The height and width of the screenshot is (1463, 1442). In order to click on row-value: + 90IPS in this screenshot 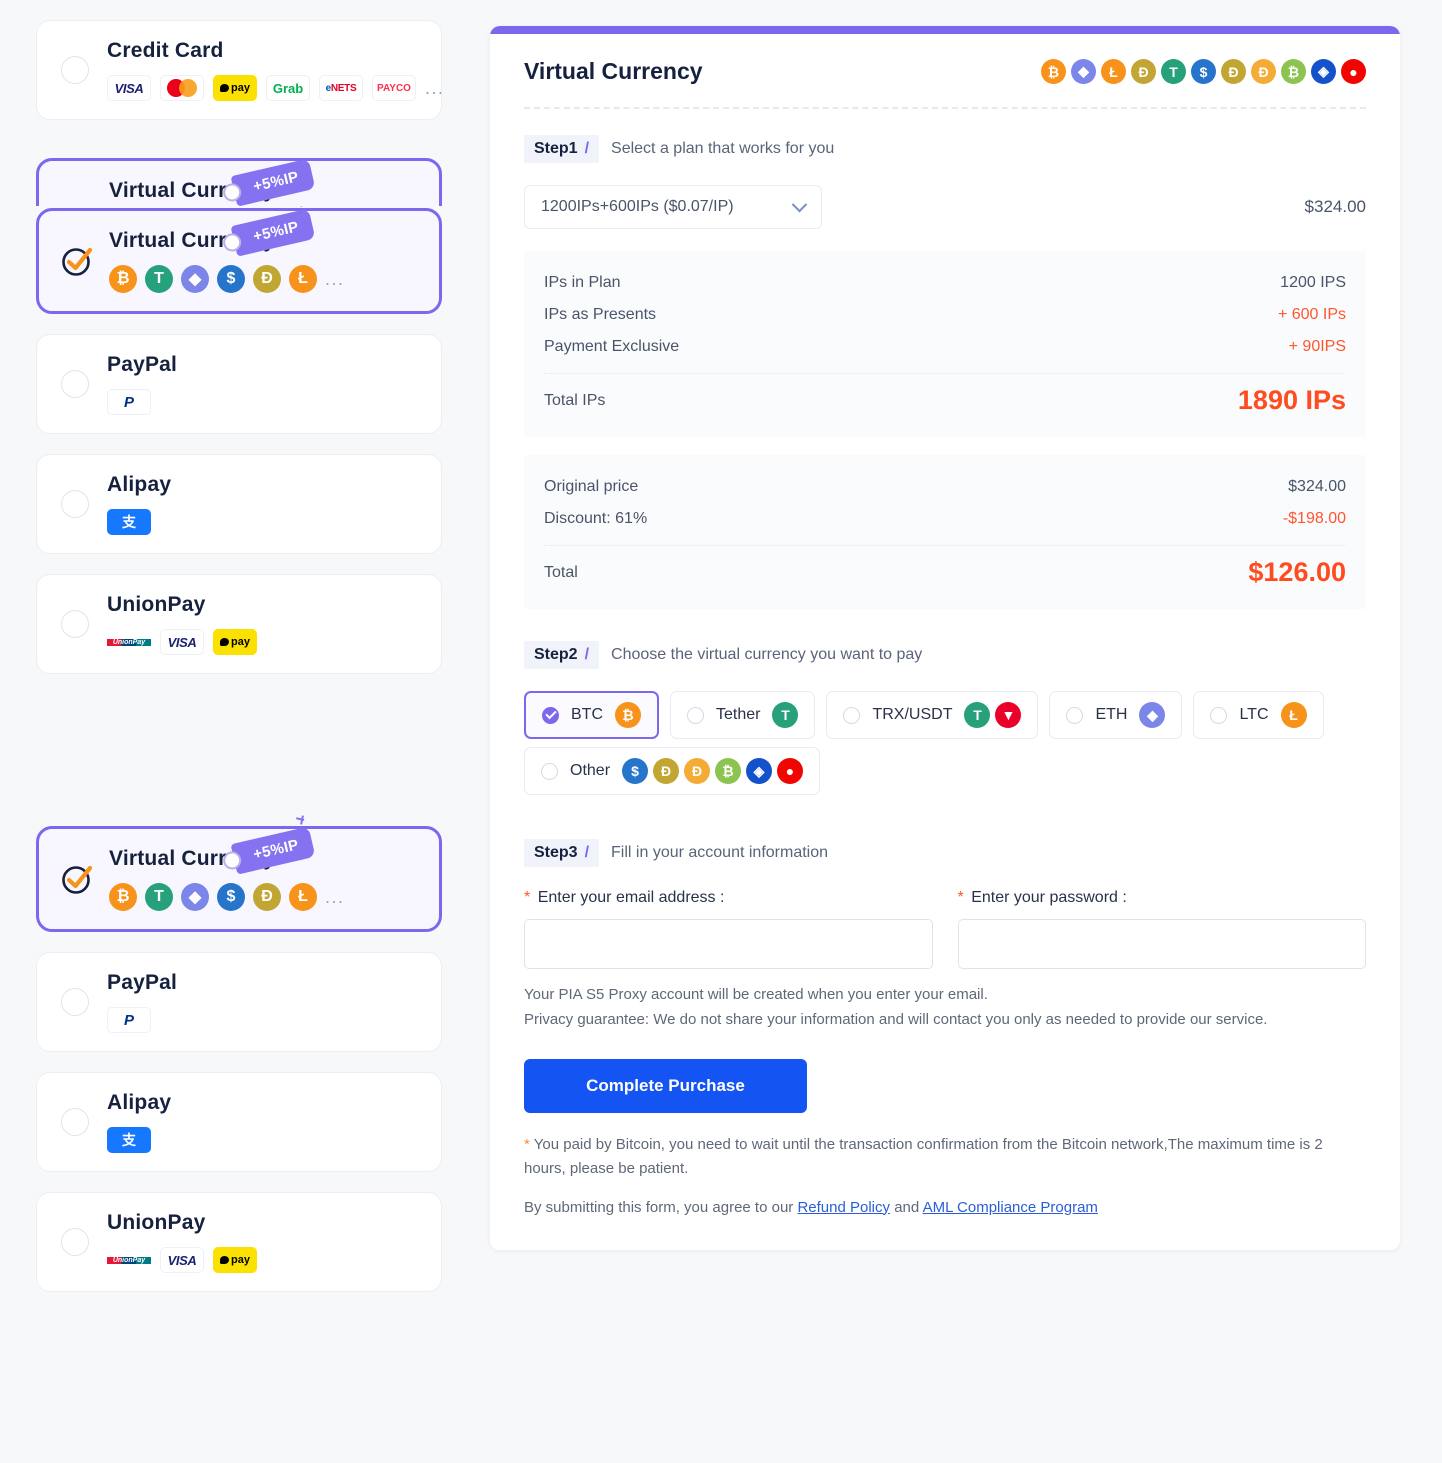, I will do `click(1317, 346)`.